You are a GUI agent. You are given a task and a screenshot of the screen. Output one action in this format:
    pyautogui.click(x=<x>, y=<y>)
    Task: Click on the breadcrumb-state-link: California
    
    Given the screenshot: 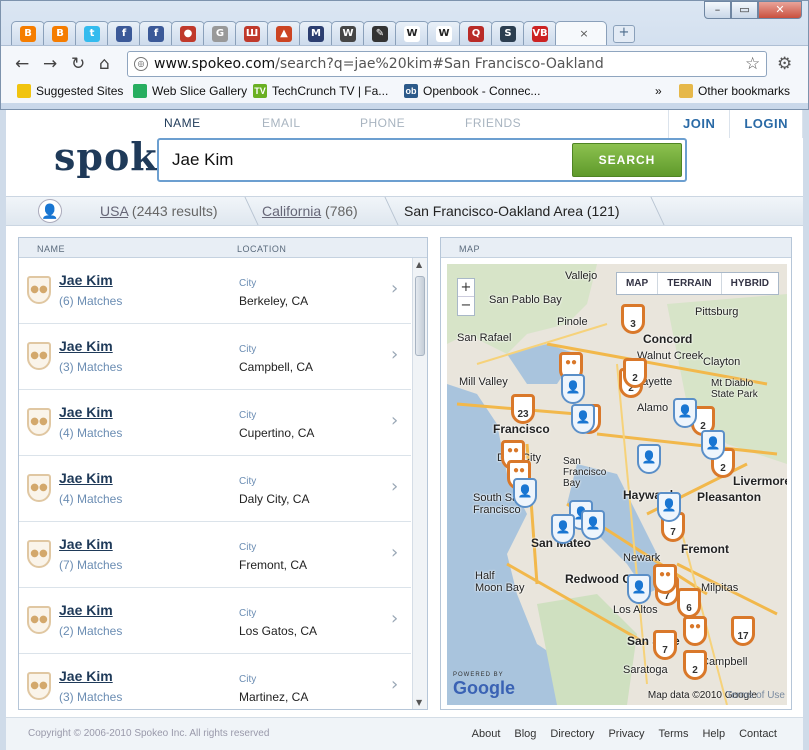 What is the action you would take?
    pyautogui.click(x=291, y=211)
    